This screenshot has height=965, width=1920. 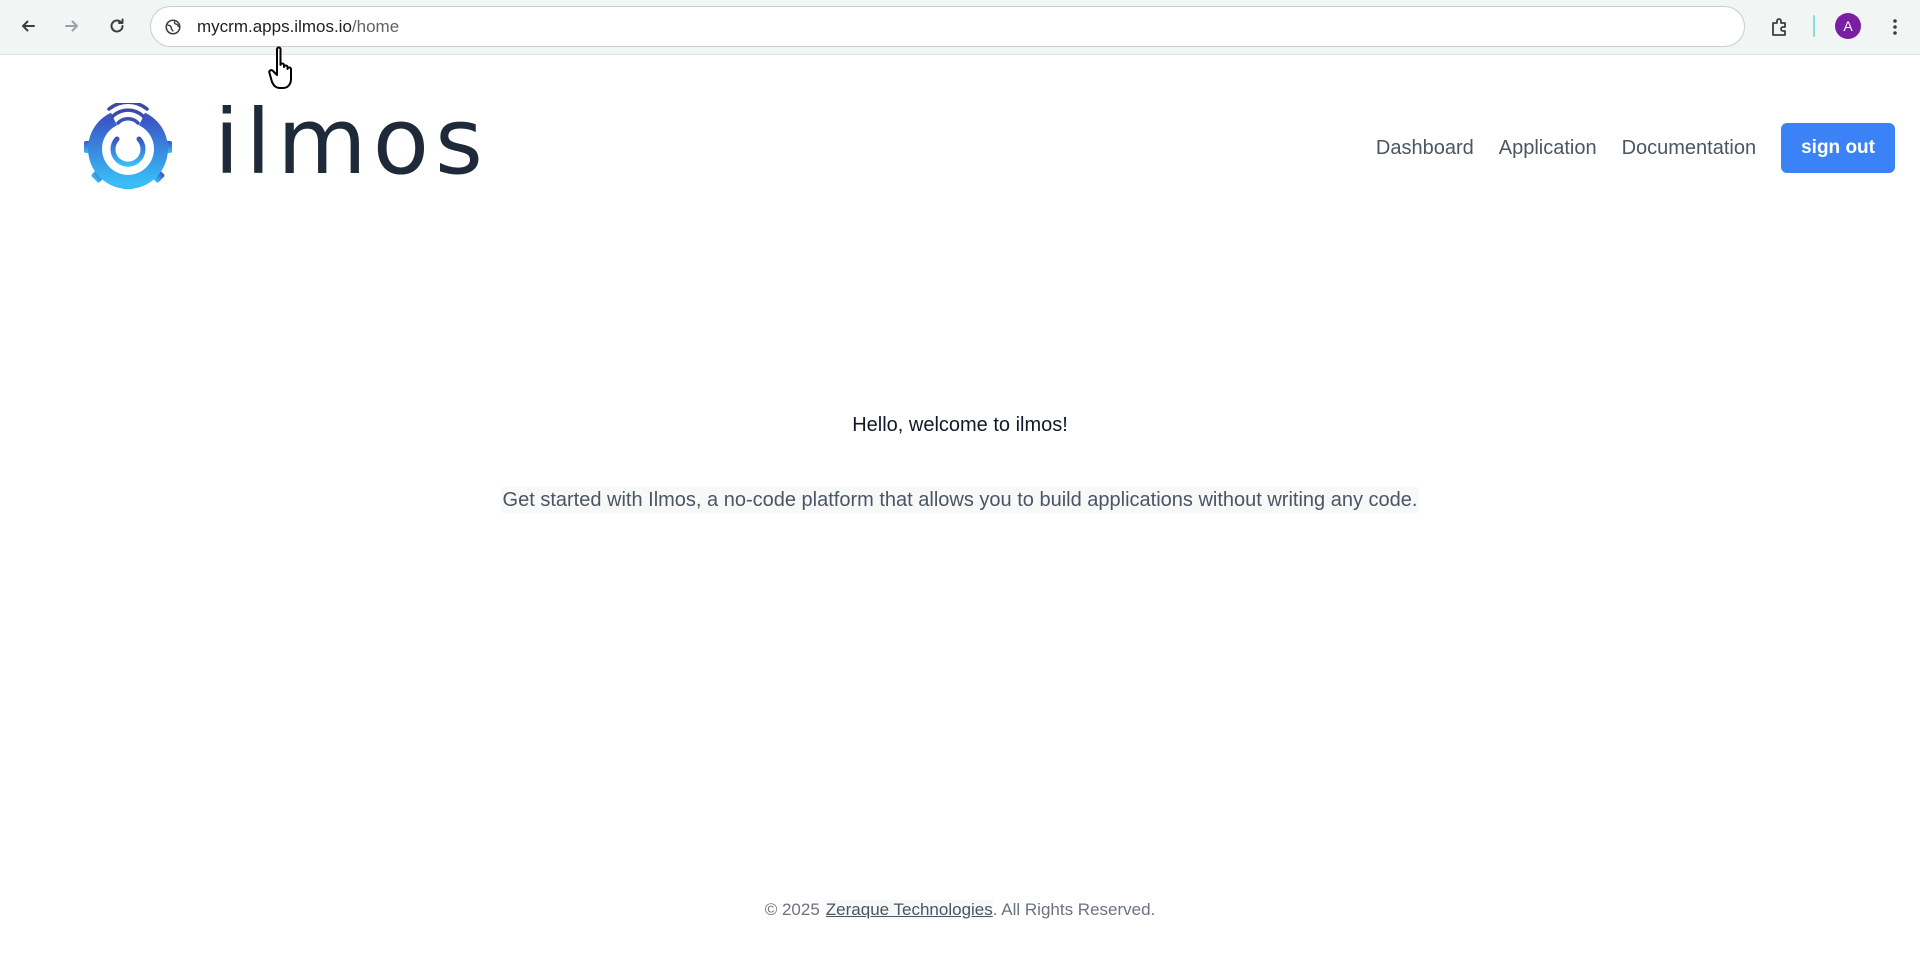 What do you see at coordinates (128, 146) in the screenshot?
I see `gear-power-logo-icon` at bounding box center [128, 146].